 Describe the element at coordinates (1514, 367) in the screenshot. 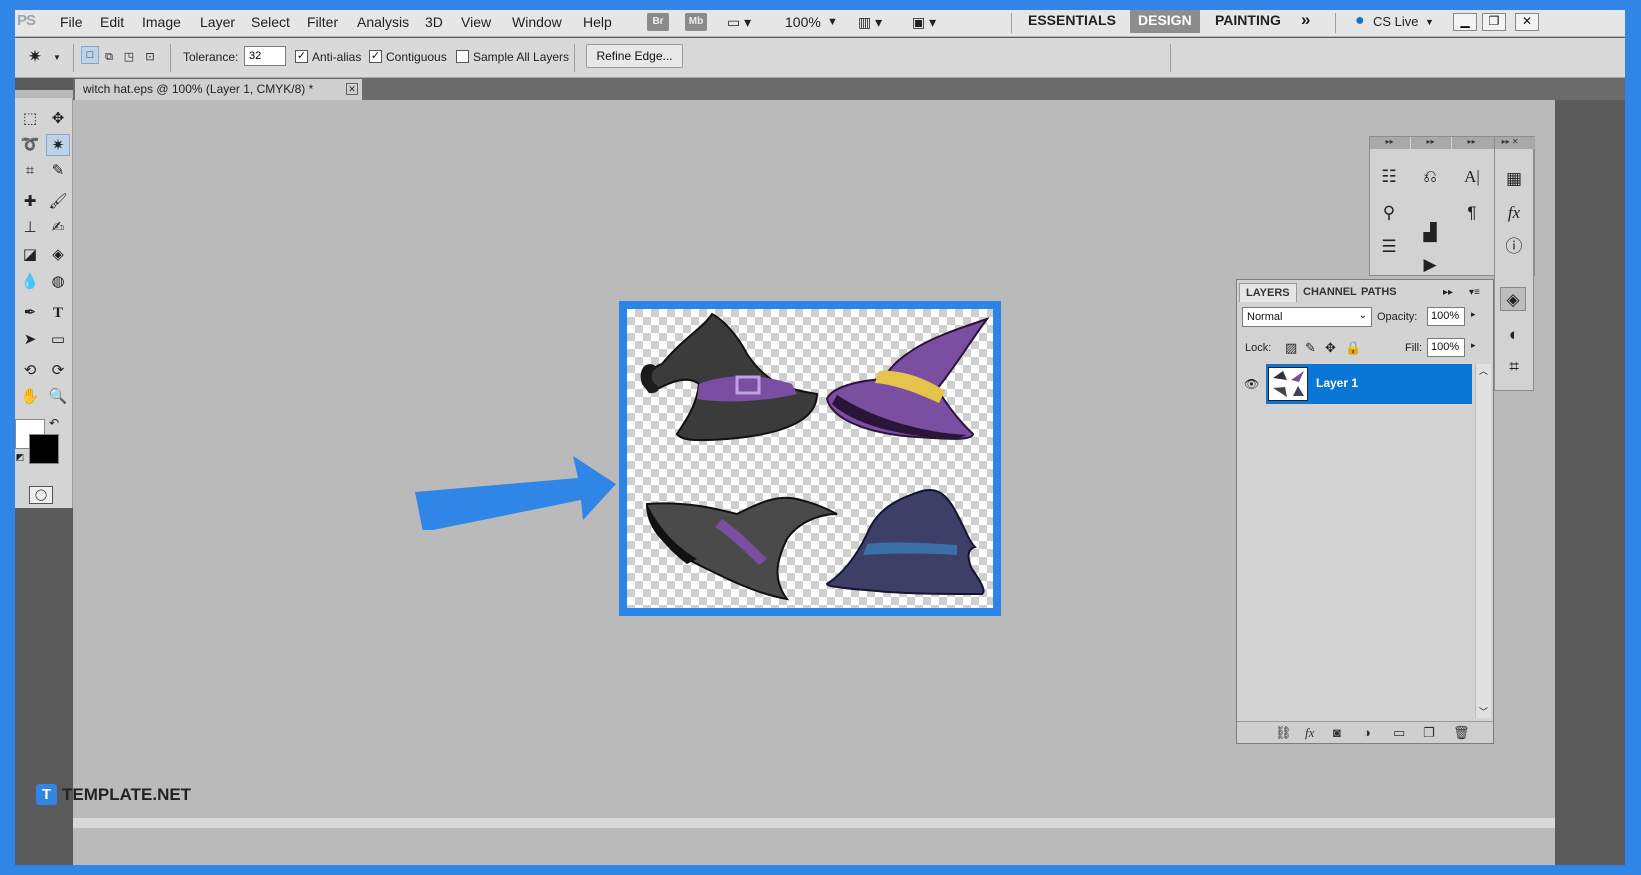

I see `masks-icon: ⌗` at that location.